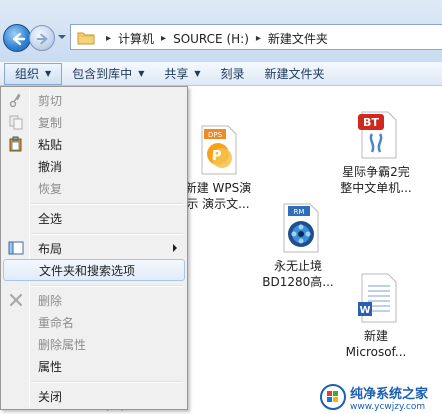 This screenshot has width=442, height=414. I want to click on menu-item-select-all: 全选, so click(94, 218).